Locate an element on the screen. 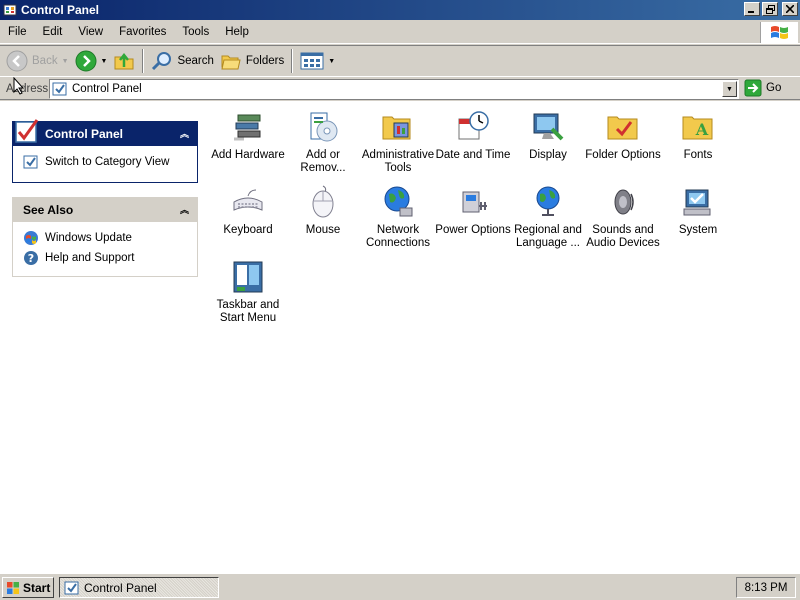 The width and height of the screenshot is (800, 600). mouse-cursor-icon is located at coordinates (19, 86).